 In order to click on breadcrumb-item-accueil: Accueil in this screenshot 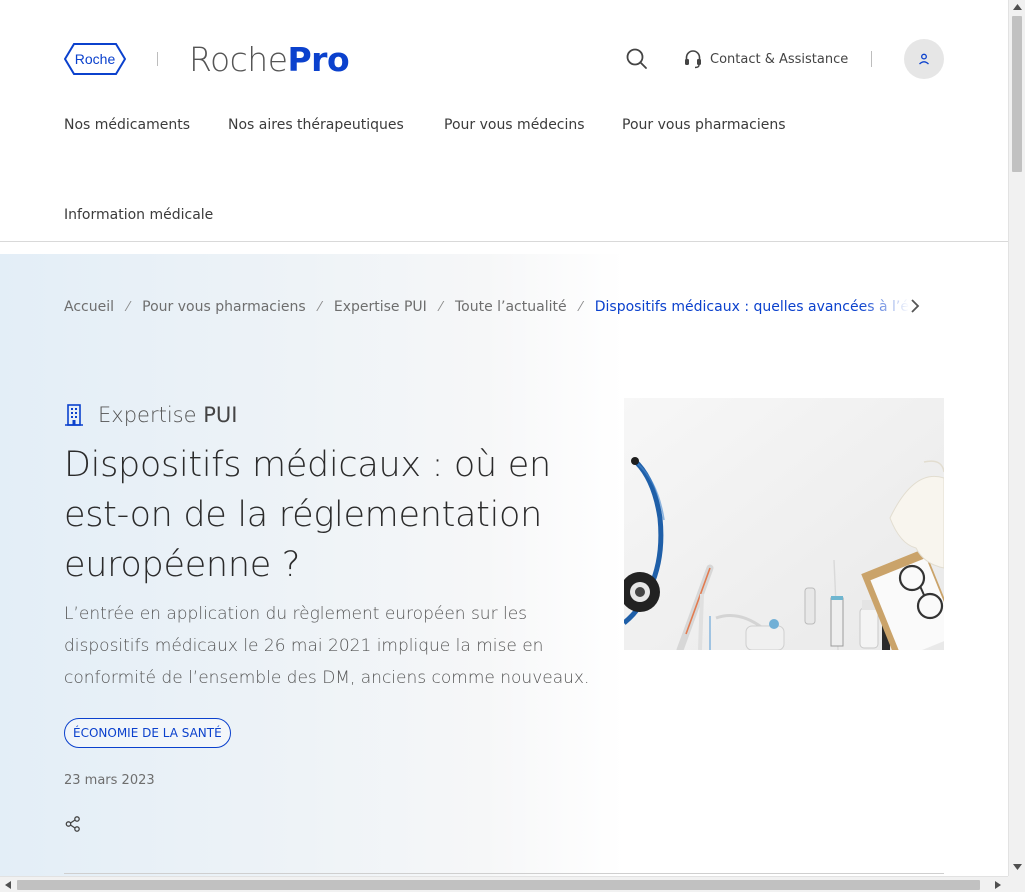, I will do `click(89, 307)`.